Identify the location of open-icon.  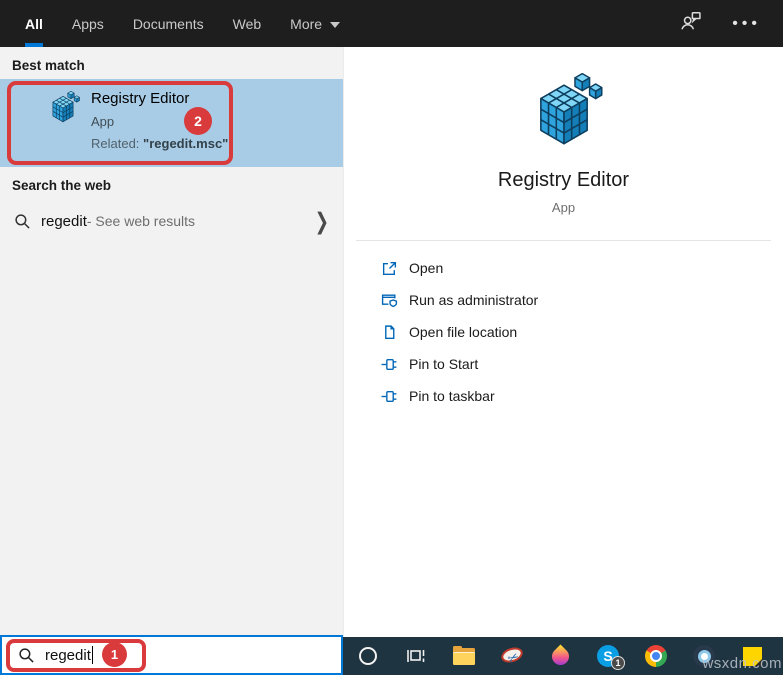
(389, 268).